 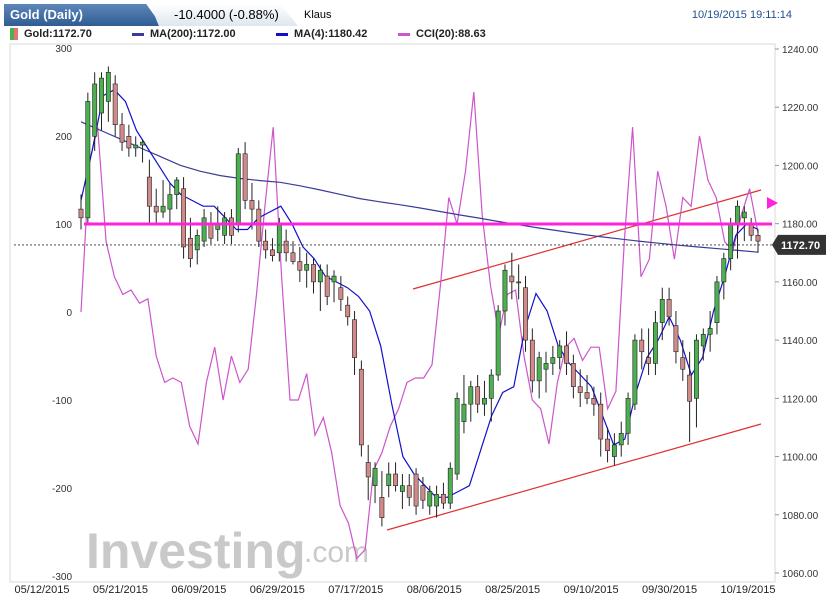 I want to click on price-tick-label: 1180.00, so click(x=800, y=225).